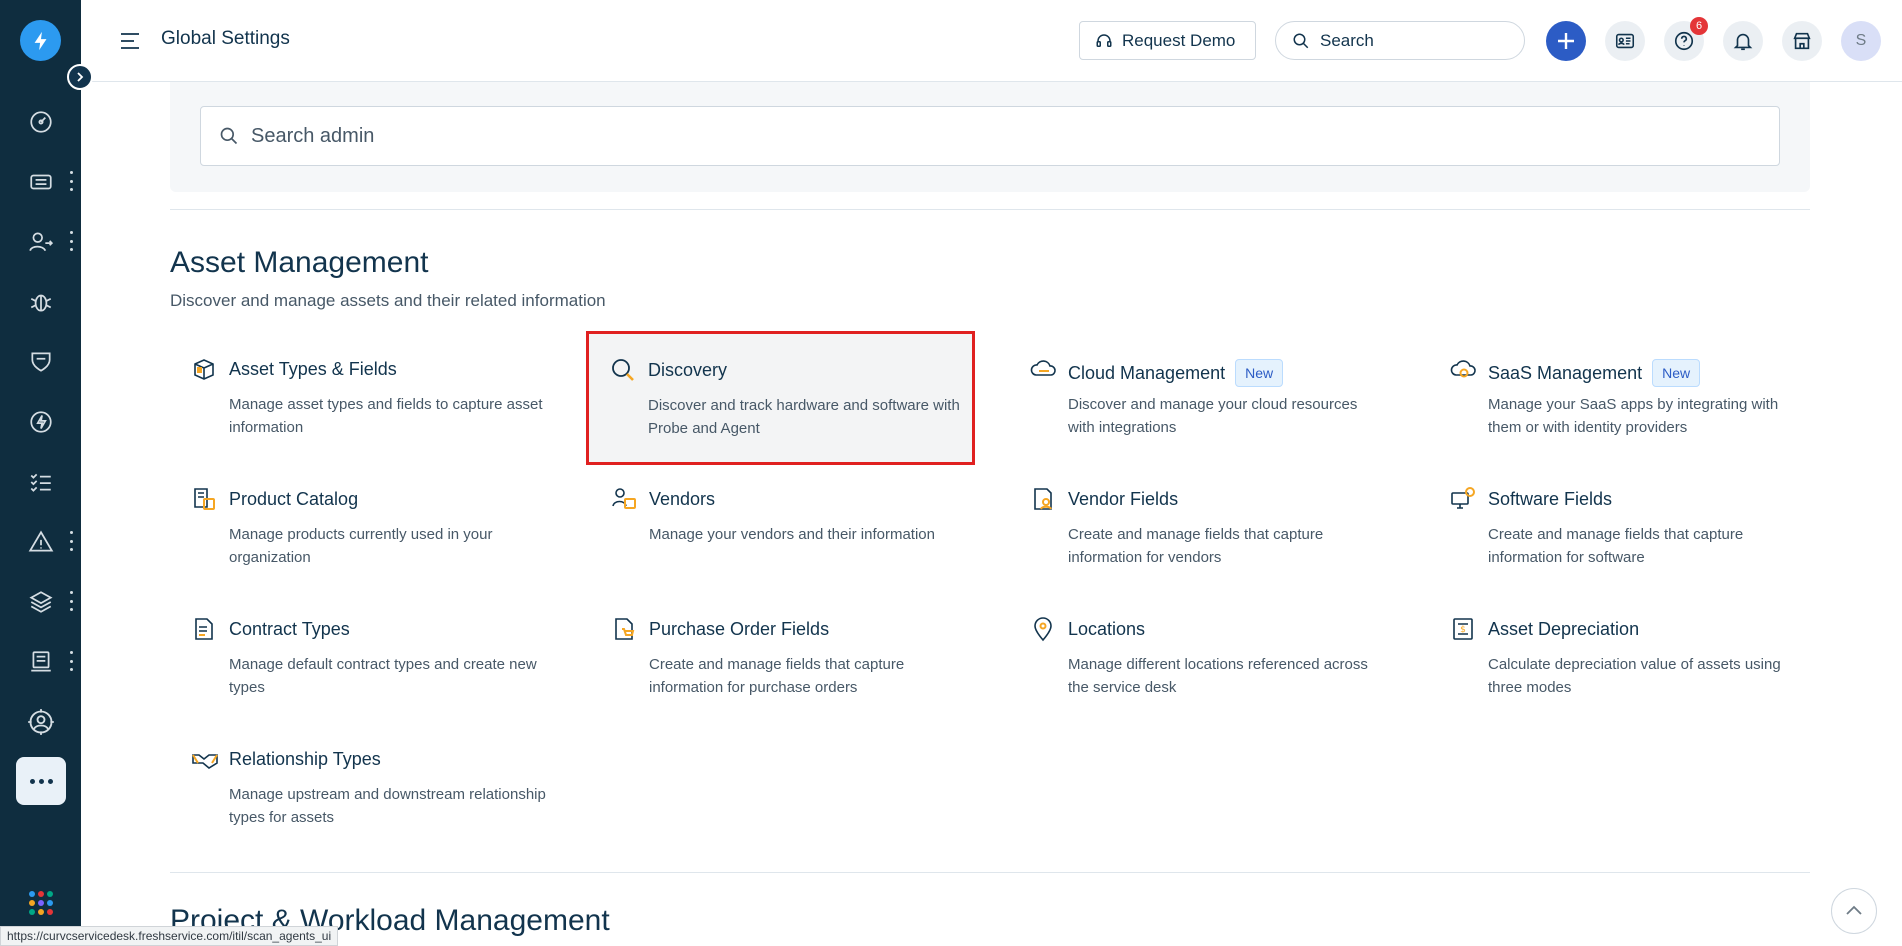 Image resolution: width=1902 pixels, height=946 pixels. Describe the element at coordinates (71, 661) in the screenshot. I see `knowledge-more-icon` at that location.